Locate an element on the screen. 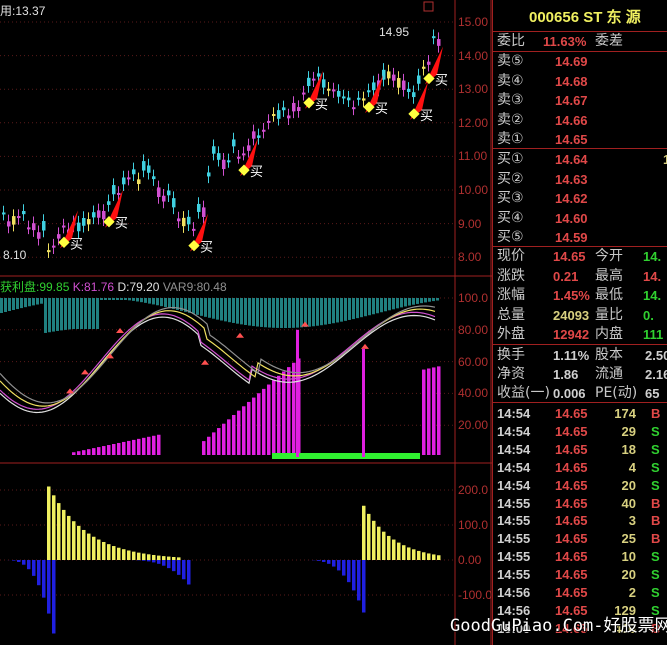 This screenshot has height=645, width=667. stat-label: 量比 is located at coordinates (609, 314).